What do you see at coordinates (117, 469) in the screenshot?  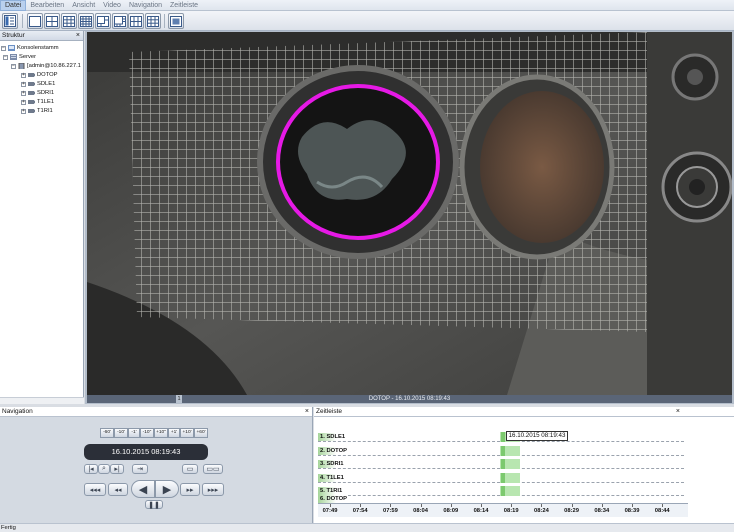 I see `next-frame-button: ▸|` at bounding box center [117, 469].